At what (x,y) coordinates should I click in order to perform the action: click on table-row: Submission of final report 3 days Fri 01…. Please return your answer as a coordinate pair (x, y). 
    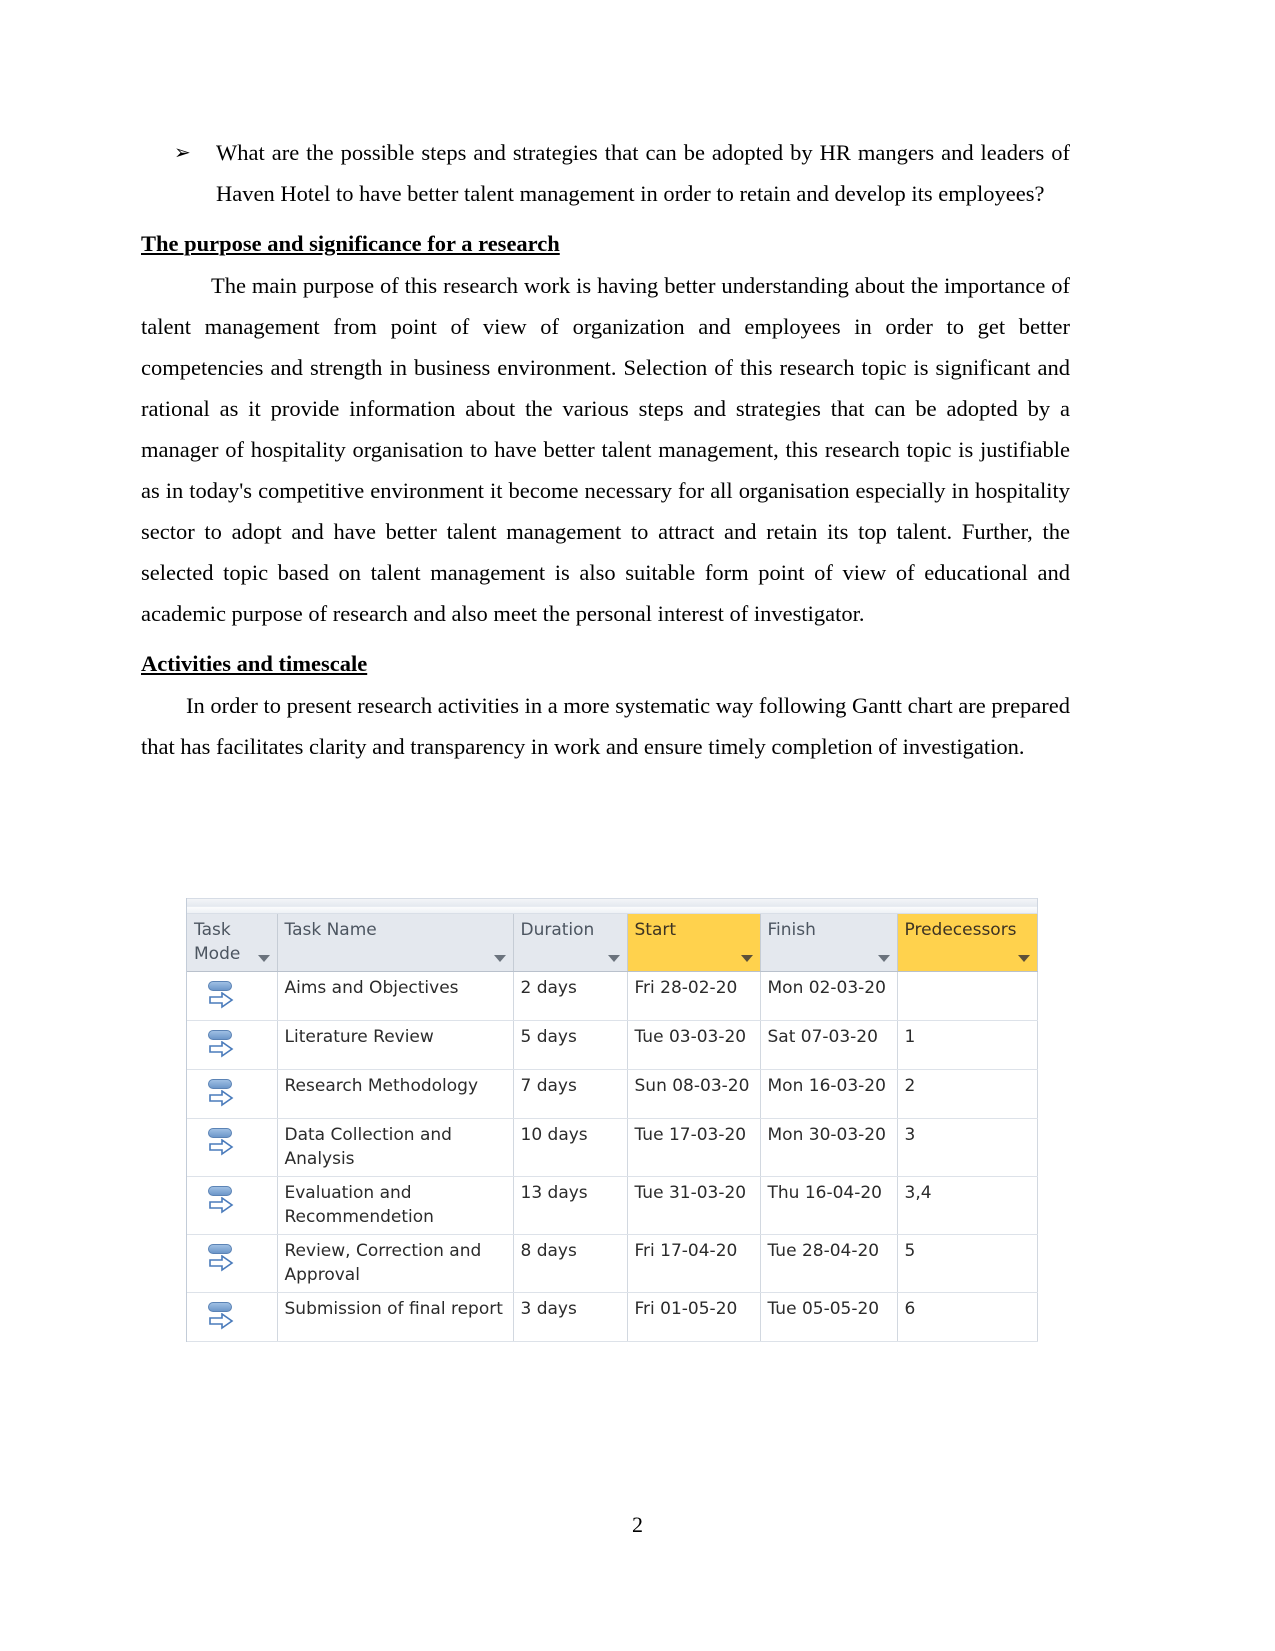
    Looking at the image, I should click on (612, 1317).